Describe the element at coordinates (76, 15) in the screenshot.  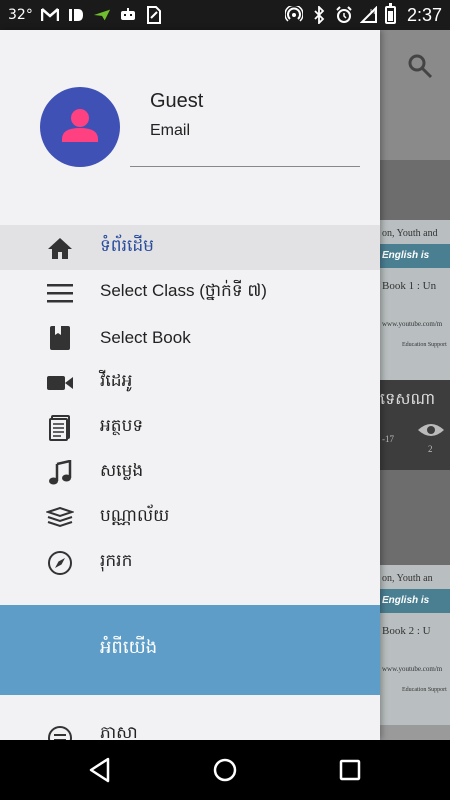
I see `id-icon` at that location.